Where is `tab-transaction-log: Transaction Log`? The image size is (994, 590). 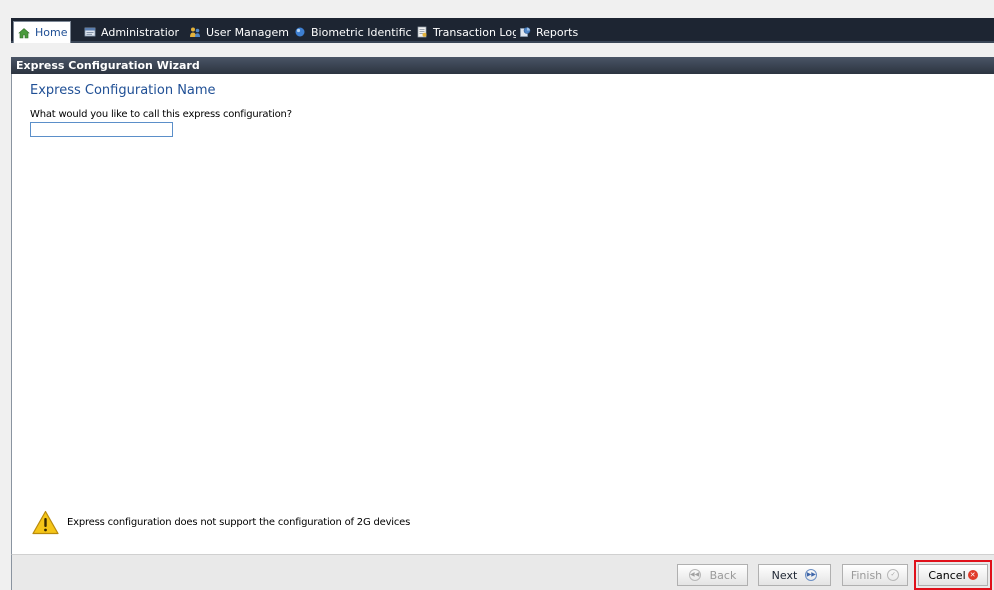
tab-transaction-log: Transaction Log is located at coordinates (466, 32).